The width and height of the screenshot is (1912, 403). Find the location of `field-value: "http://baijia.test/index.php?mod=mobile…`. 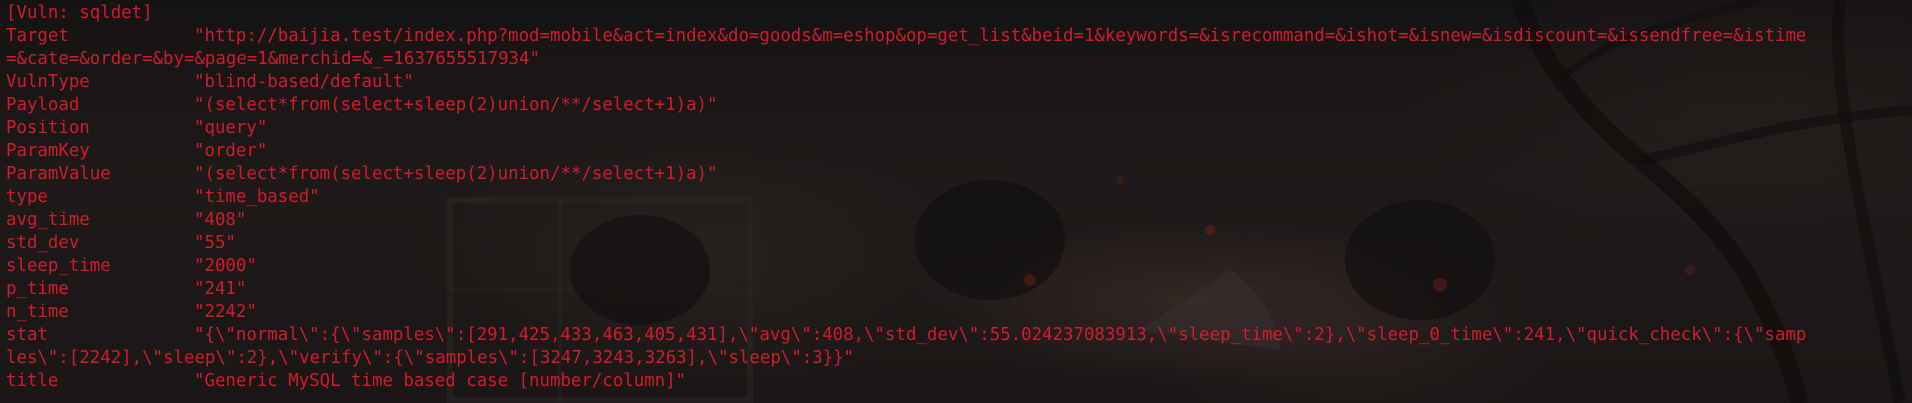

field-value: "http://baijia.test/index.php?mod=mobile… is located at coordinates (1000, 36).